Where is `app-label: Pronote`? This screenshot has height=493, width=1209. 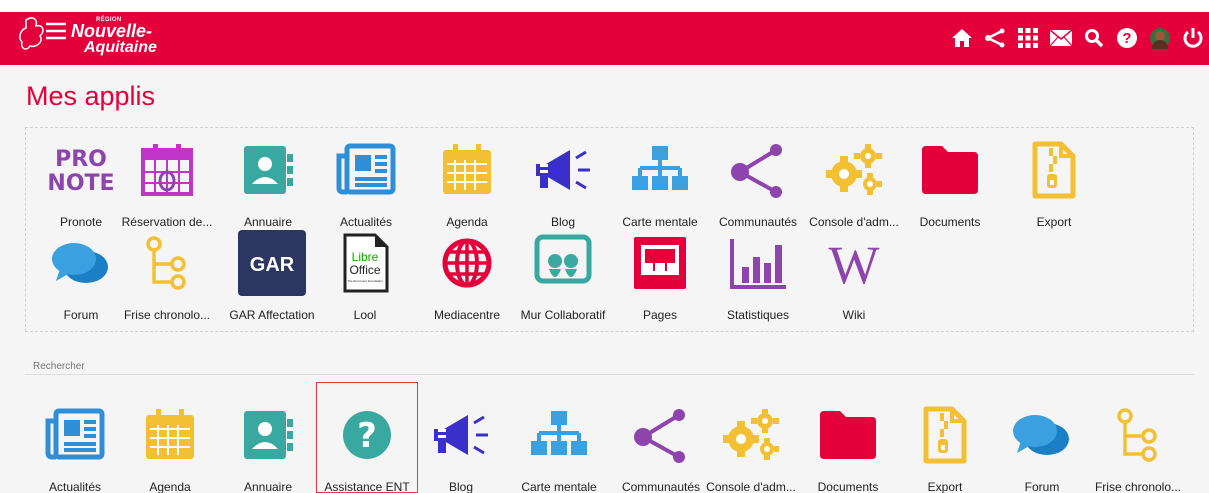
app-label: Pronote is located at coordinates (81, 222).